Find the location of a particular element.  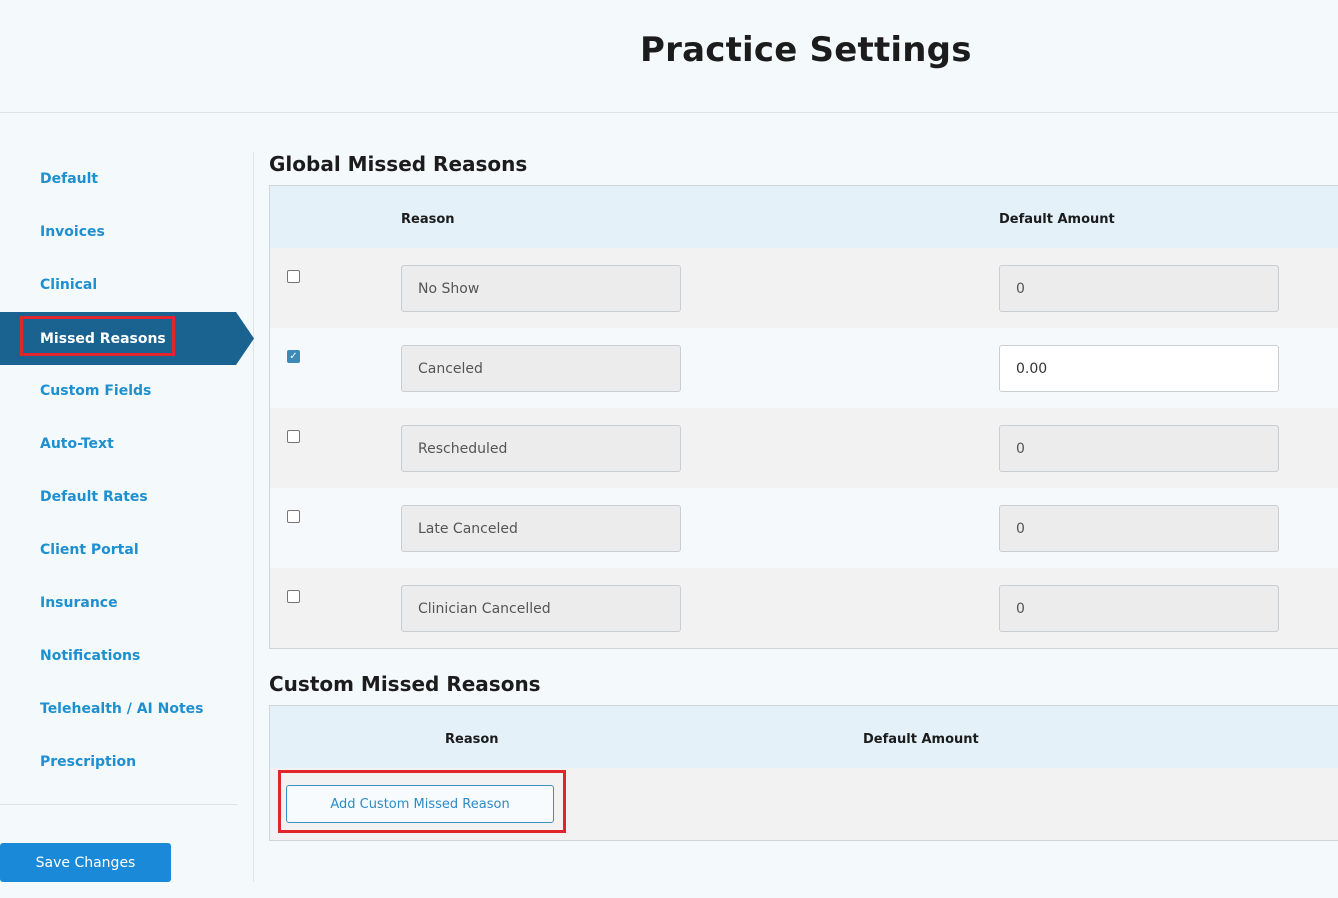

sidebar-item-label: Default is located at coordinates (69, 178).